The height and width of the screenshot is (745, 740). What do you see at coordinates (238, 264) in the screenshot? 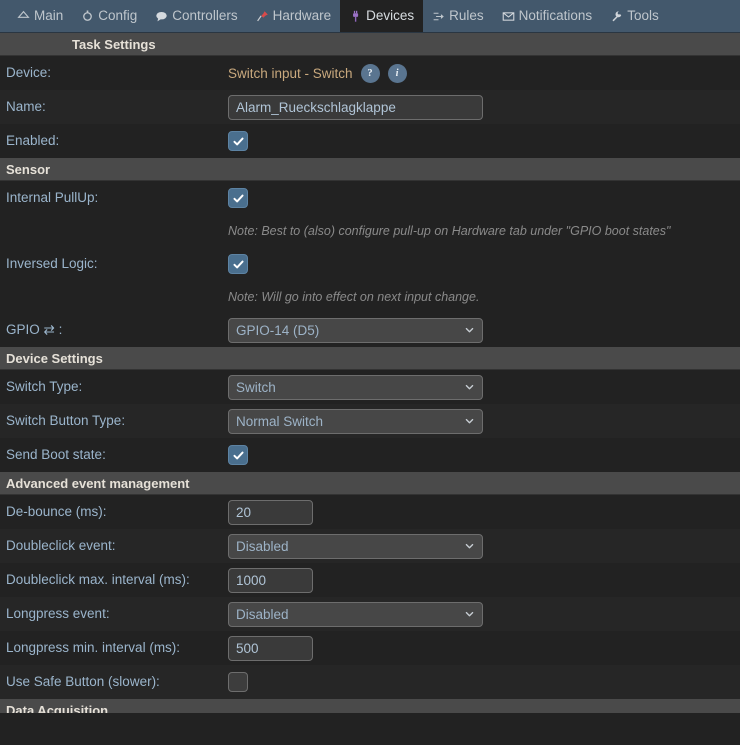
I see `inversed-logic-checkbox` at bounding box center [238, 264].